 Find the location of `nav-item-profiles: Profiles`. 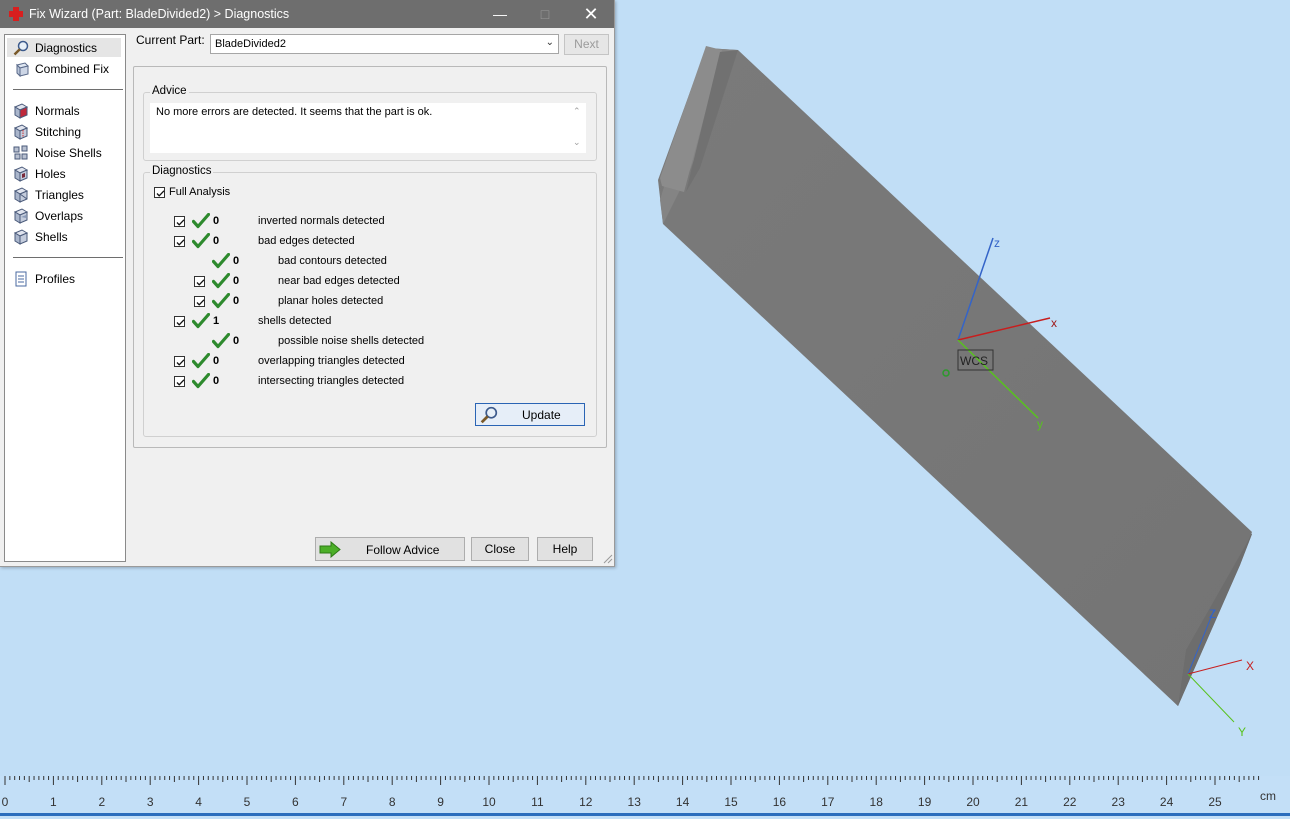

nav-item-profiles: Profiles is located at coordinates (64, 278).